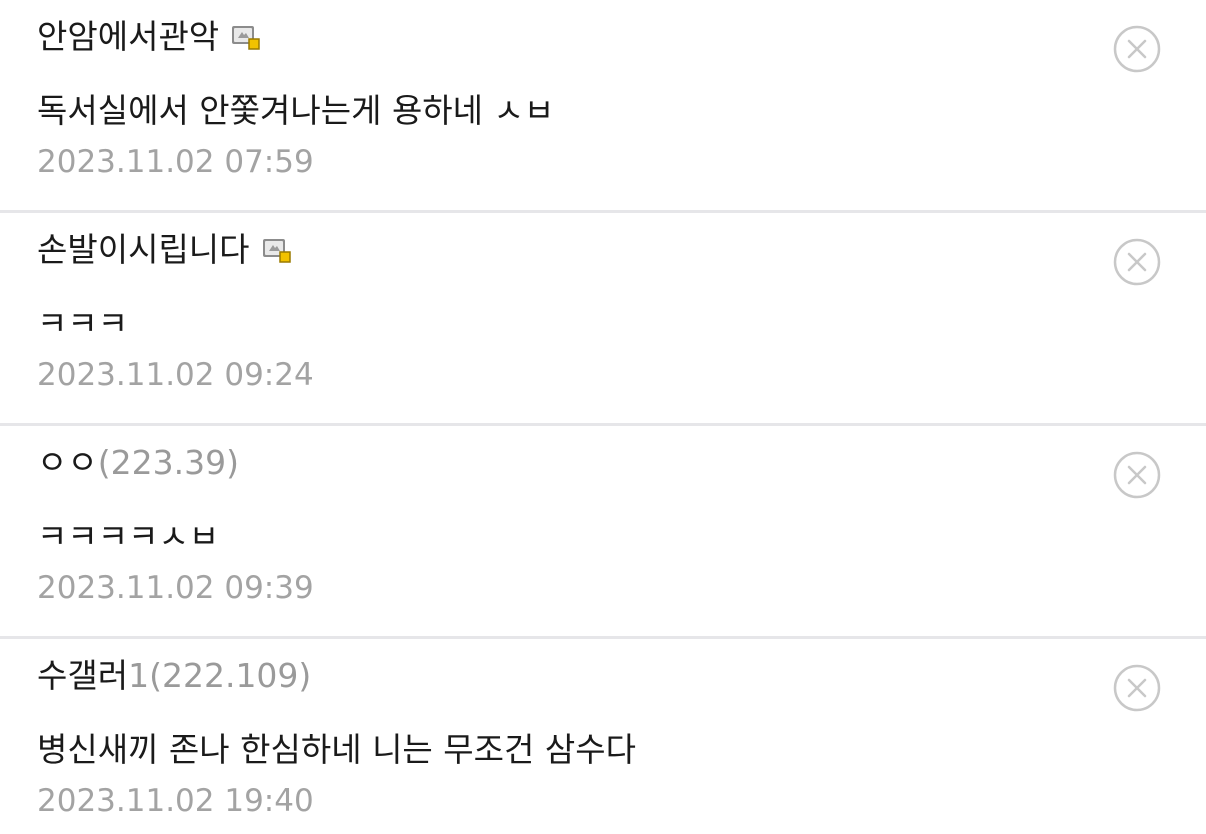 This screenshot has height=834, width=1206. Describe the element at coordinates (67, 463) in the screenshot. I see `comment-author: ㅇㅇ` at that location.